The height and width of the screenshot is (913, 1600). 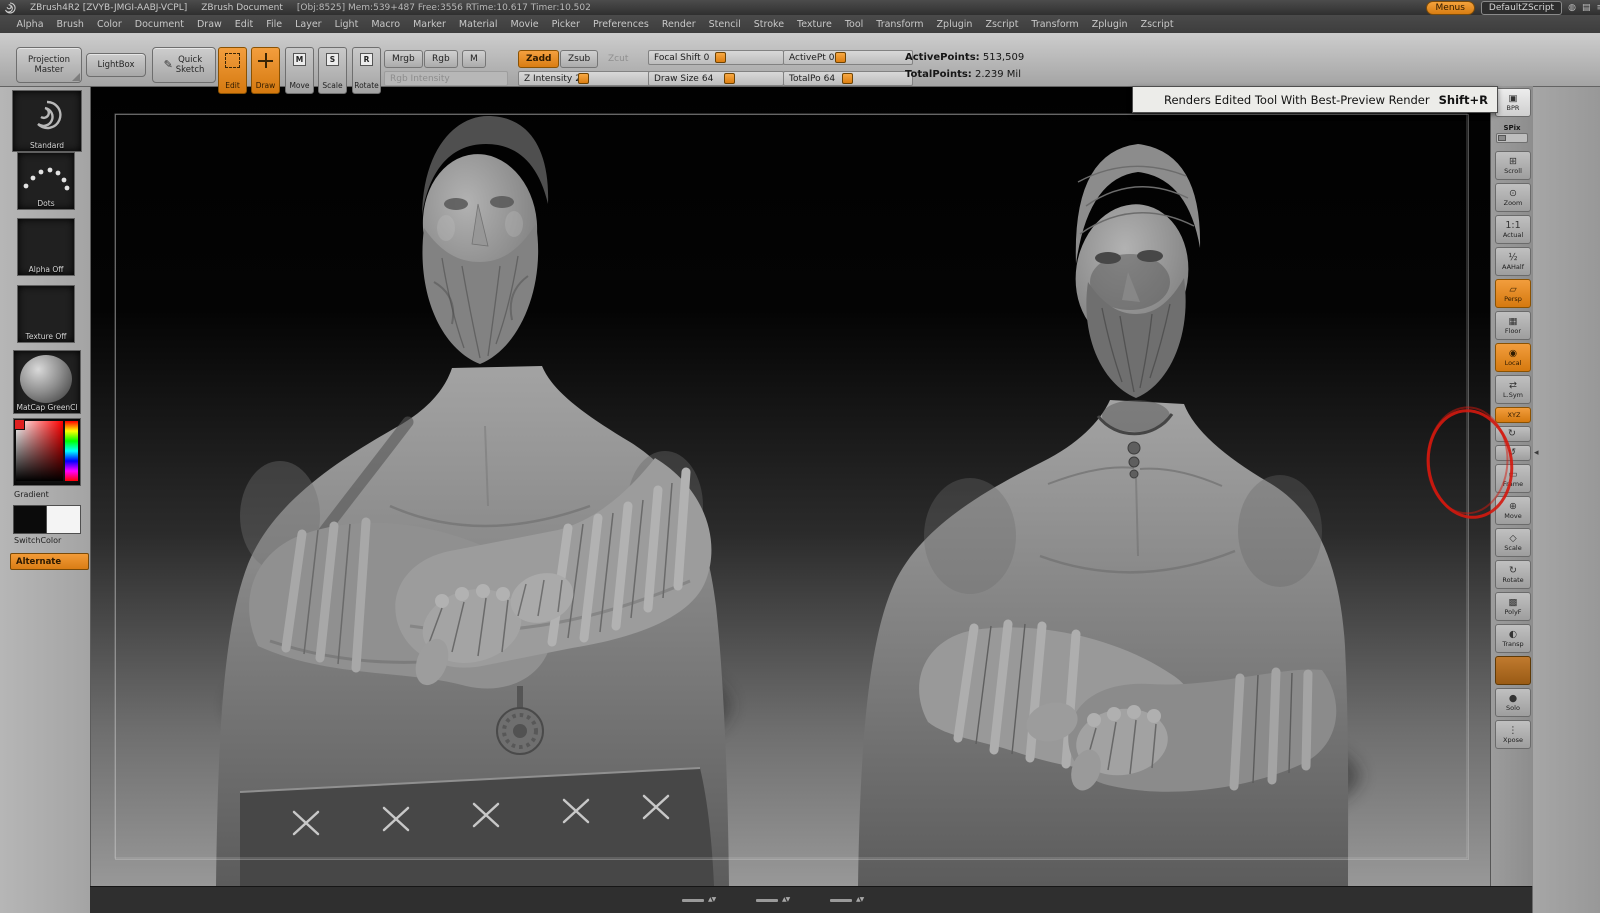 I want to click on xpose-button: ⋮ Xpose, so click(x=1513, y=734).